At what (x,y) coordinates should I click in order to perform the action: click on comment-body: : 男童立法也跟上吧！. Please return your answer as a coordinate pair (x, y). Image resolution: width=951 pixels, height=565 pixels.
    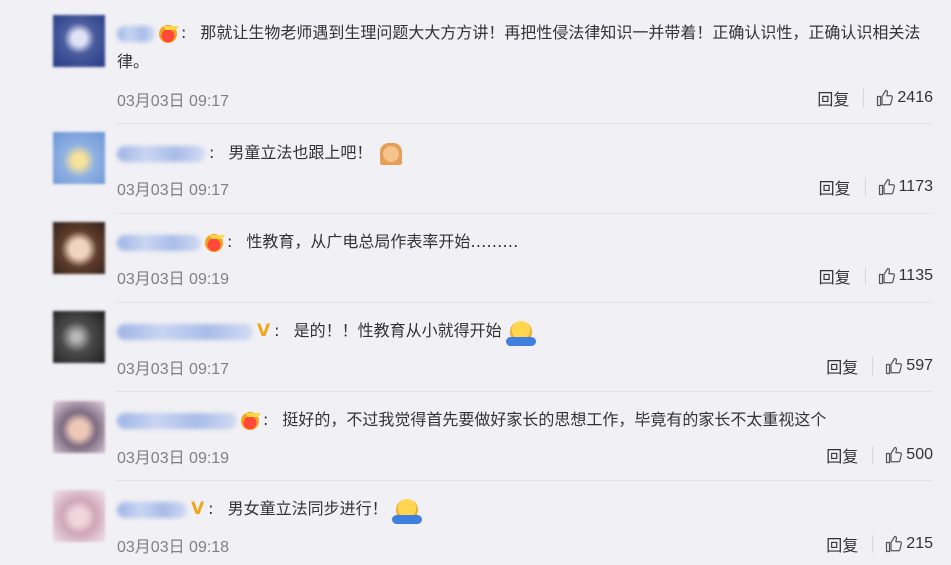
    Looking at the image, I should click on (525, 152).